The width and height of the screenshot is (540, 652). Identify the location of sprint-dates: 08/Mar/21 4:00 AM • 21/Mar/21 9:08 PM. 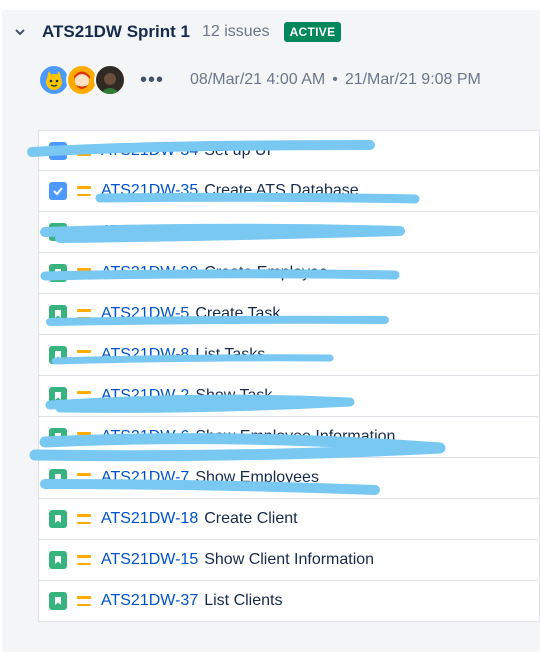
(335, 80).